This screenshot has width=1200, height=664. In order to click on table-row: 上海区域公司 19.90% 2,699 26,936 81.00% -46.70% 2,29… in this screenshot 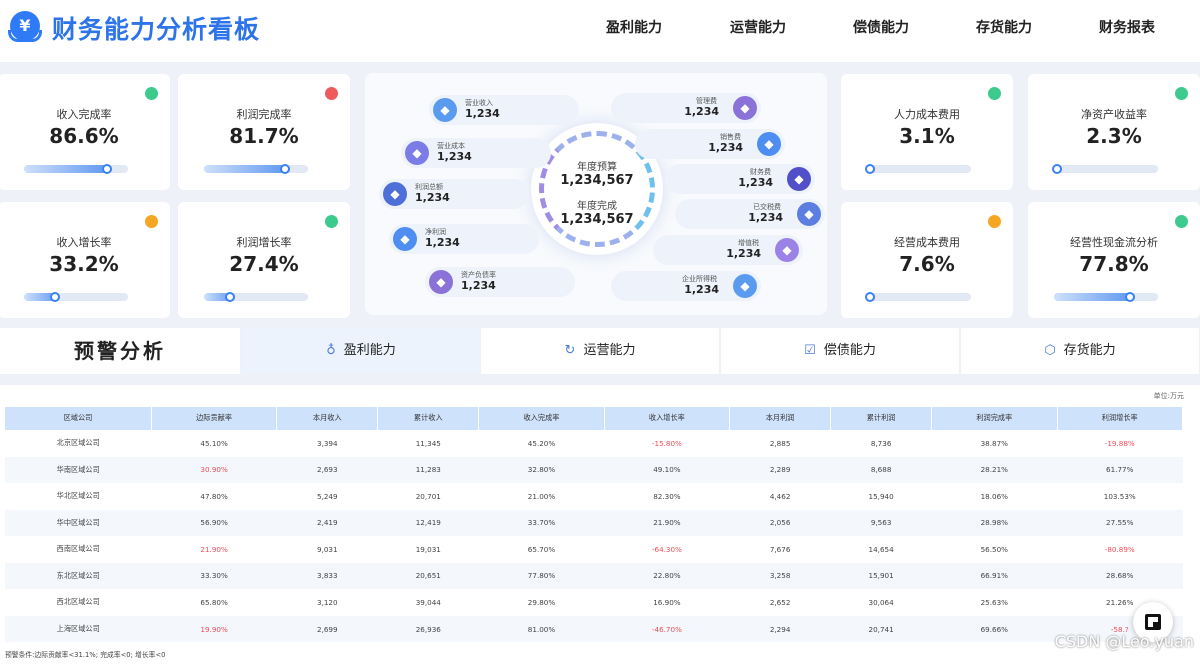, I will do `click(594, 628)`.